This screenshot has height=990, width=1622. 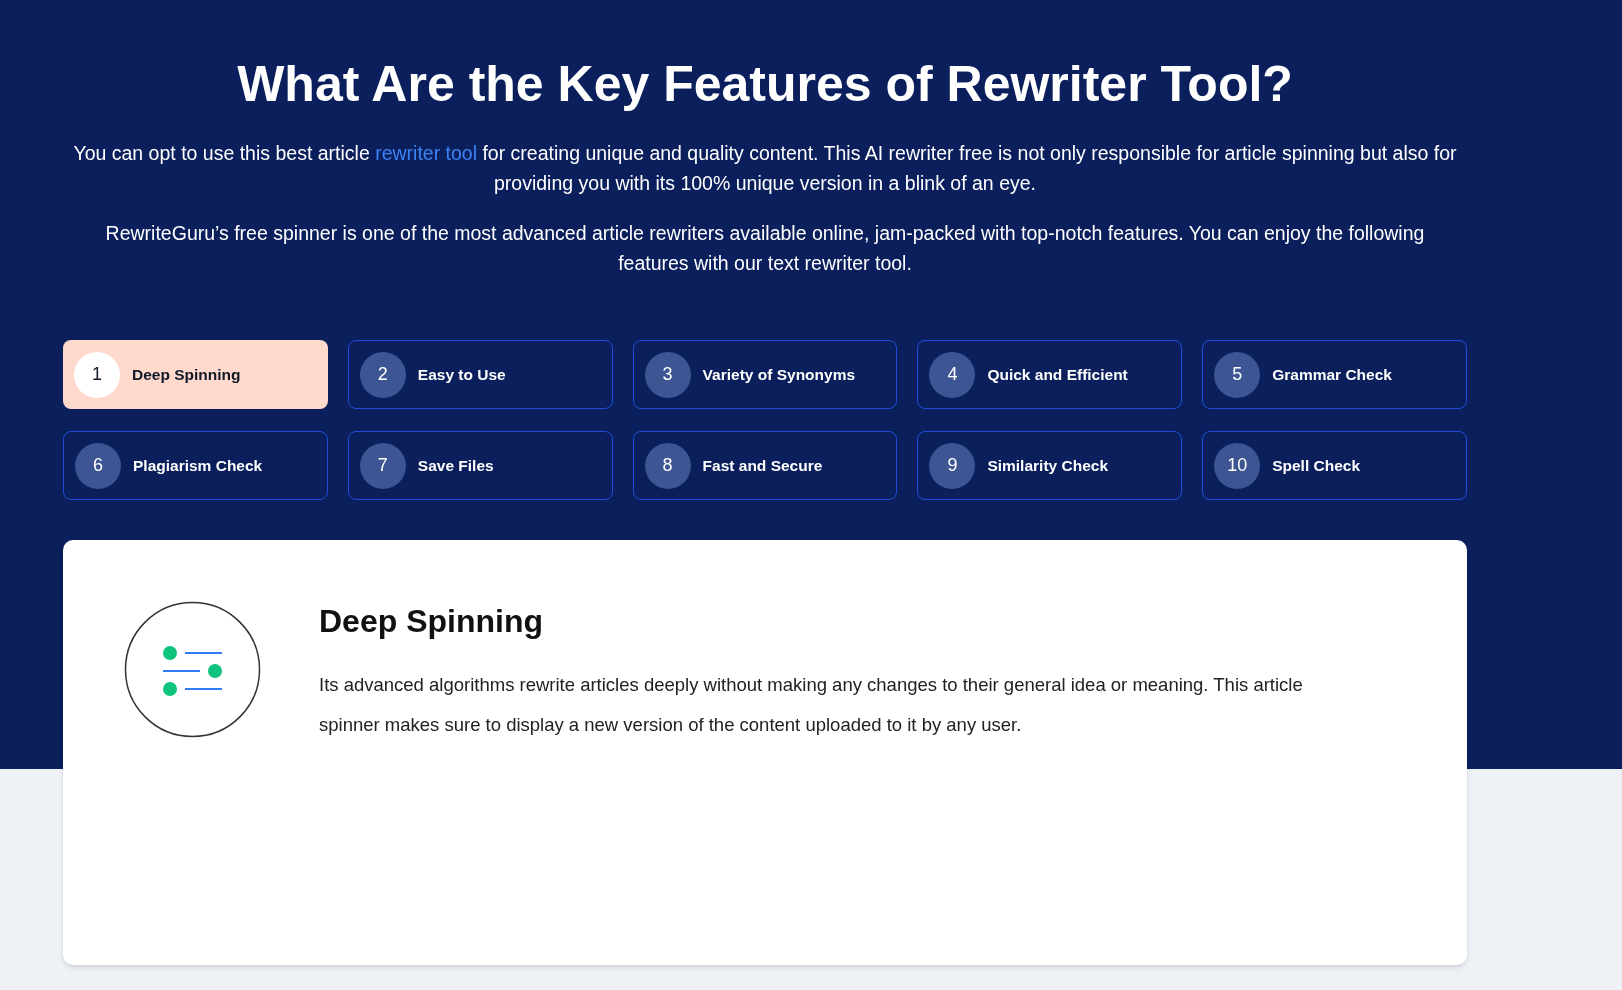 What do you see at coordinates (1050, 465) in the screenshot?
I see `feature-tab: 9 Similarity Check` at bounding box center [1050, 465].